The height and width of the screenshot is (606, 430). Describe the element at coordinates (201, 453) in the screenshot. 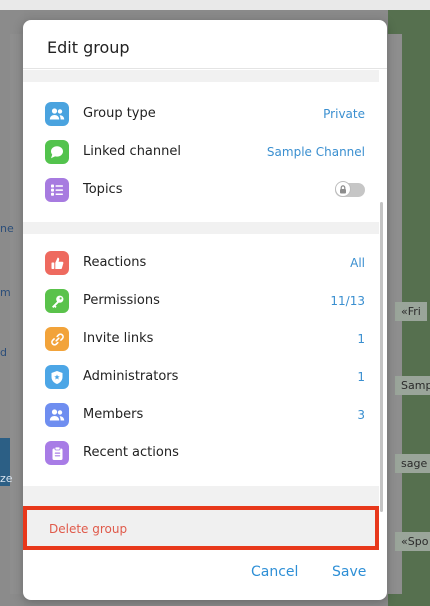

I see `recent-actions-row: Recent actions` at that location.